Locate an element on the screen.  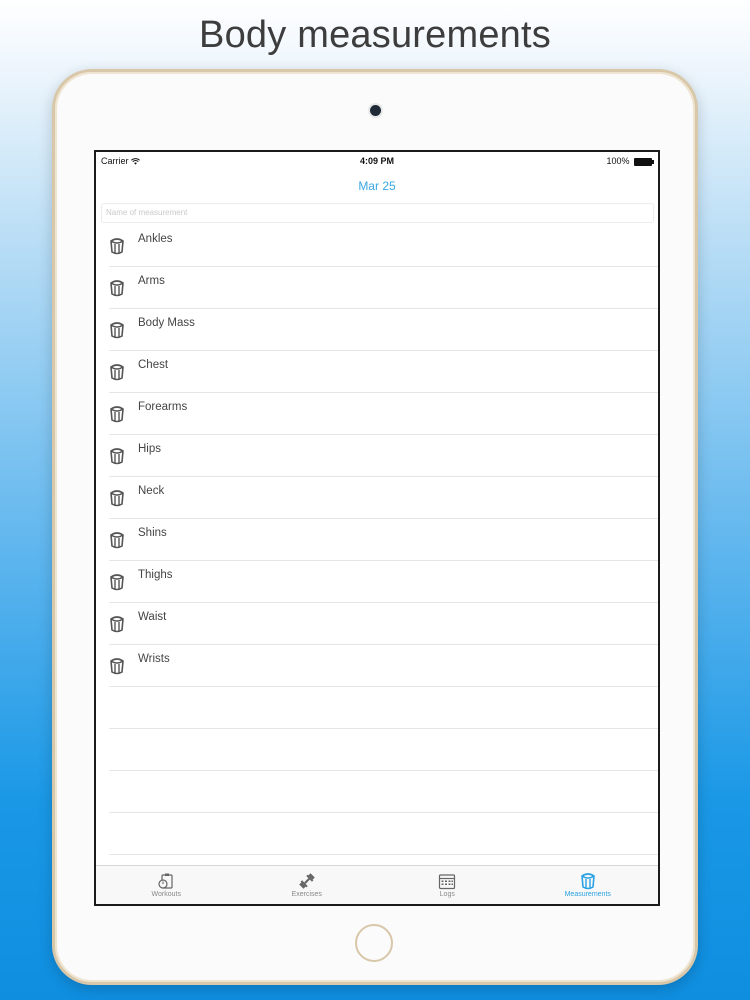
tab-workouts: Workouts is located at coordinates (166, 885).